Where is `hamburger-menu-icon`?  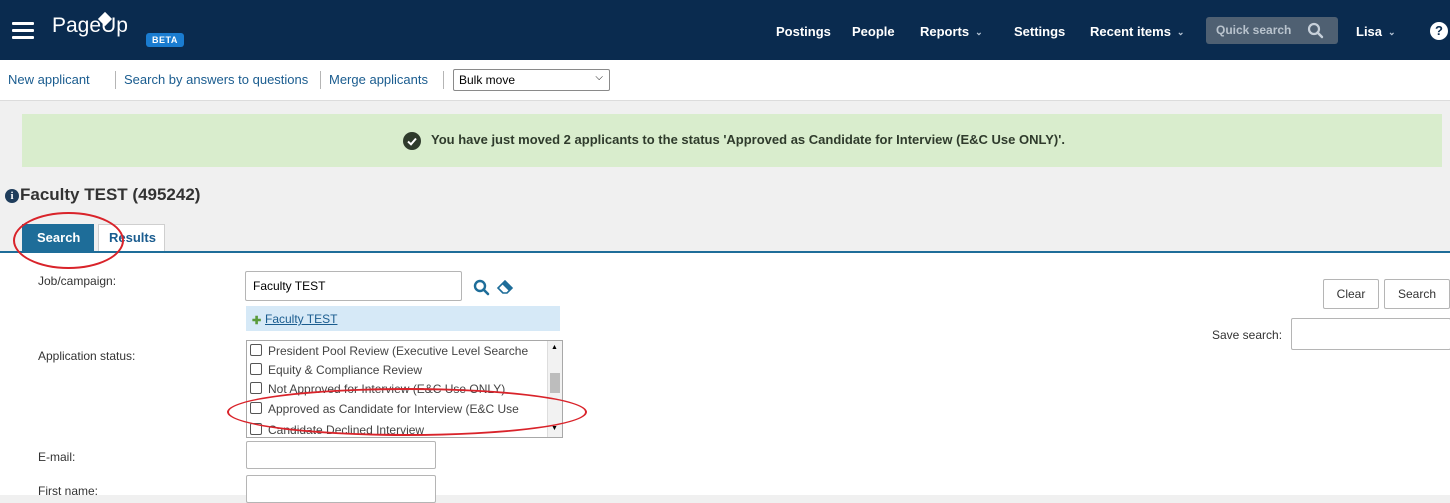 hamburger-menu-icon is located at coordinates (23, 30).